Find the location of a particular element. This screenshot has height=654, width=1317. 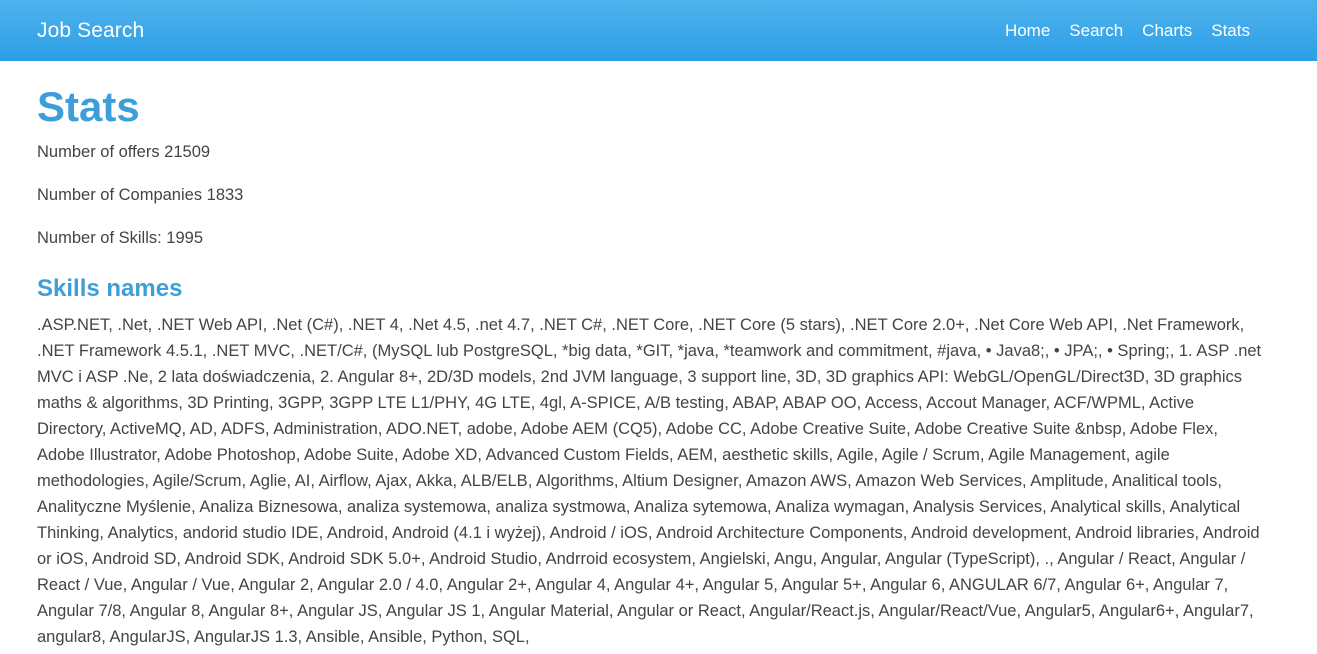

skills-heading: Skills names is located at coordinates (110, 288).